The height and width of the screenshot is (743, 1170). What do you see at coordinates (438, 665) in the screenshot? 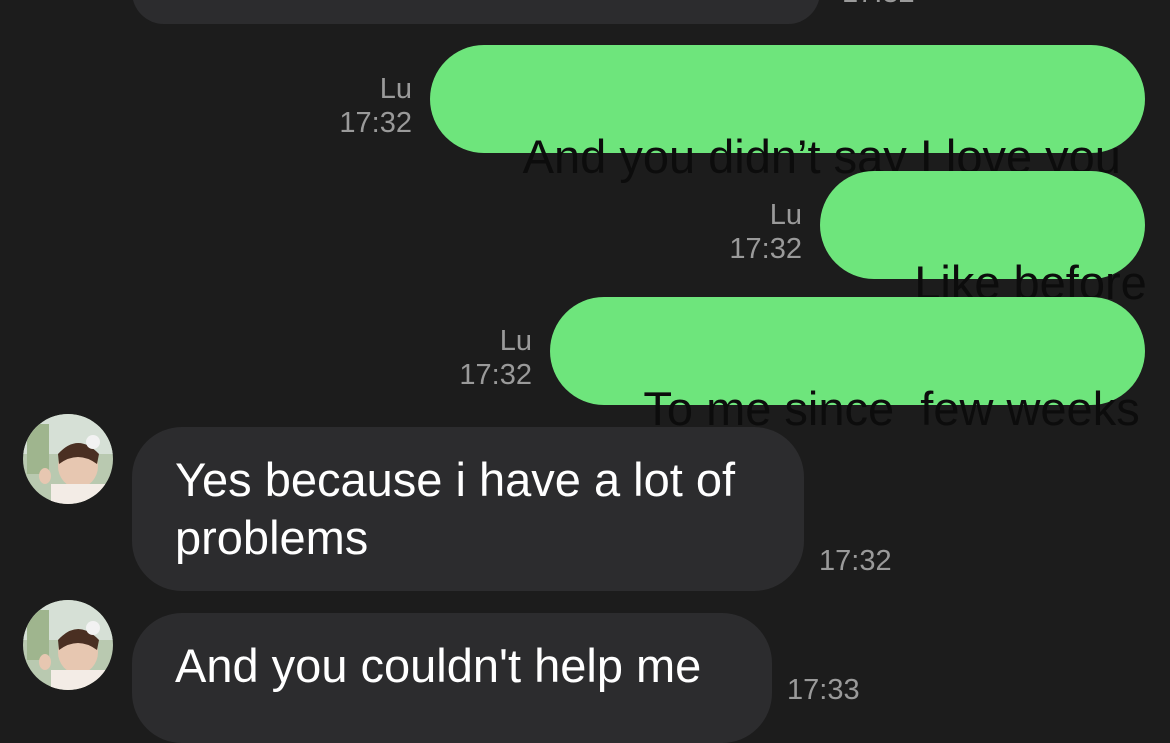
I see `message-text: And you couldn't help me` at bounding box center [438, 665].